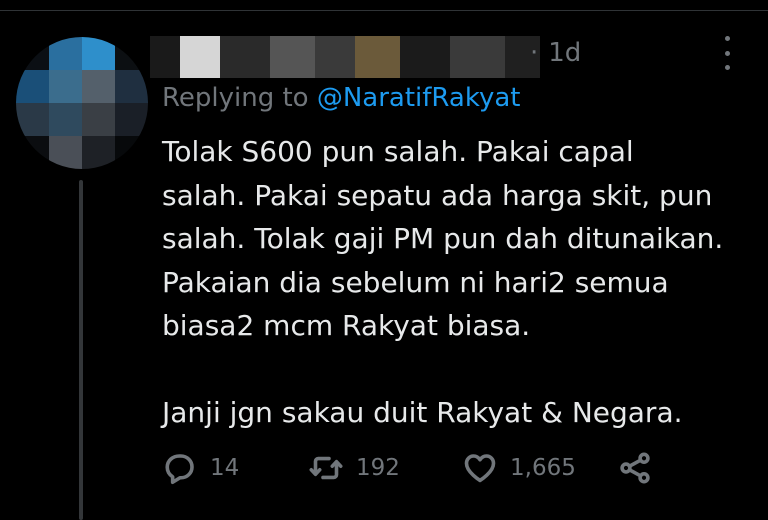 Image resolution: width=768 pixels, height=520 pixels. What do you see at coordinates (239, 98) in the screenshot?
I see `replying-prefix: Replying to` at bounding box center [239, 98].